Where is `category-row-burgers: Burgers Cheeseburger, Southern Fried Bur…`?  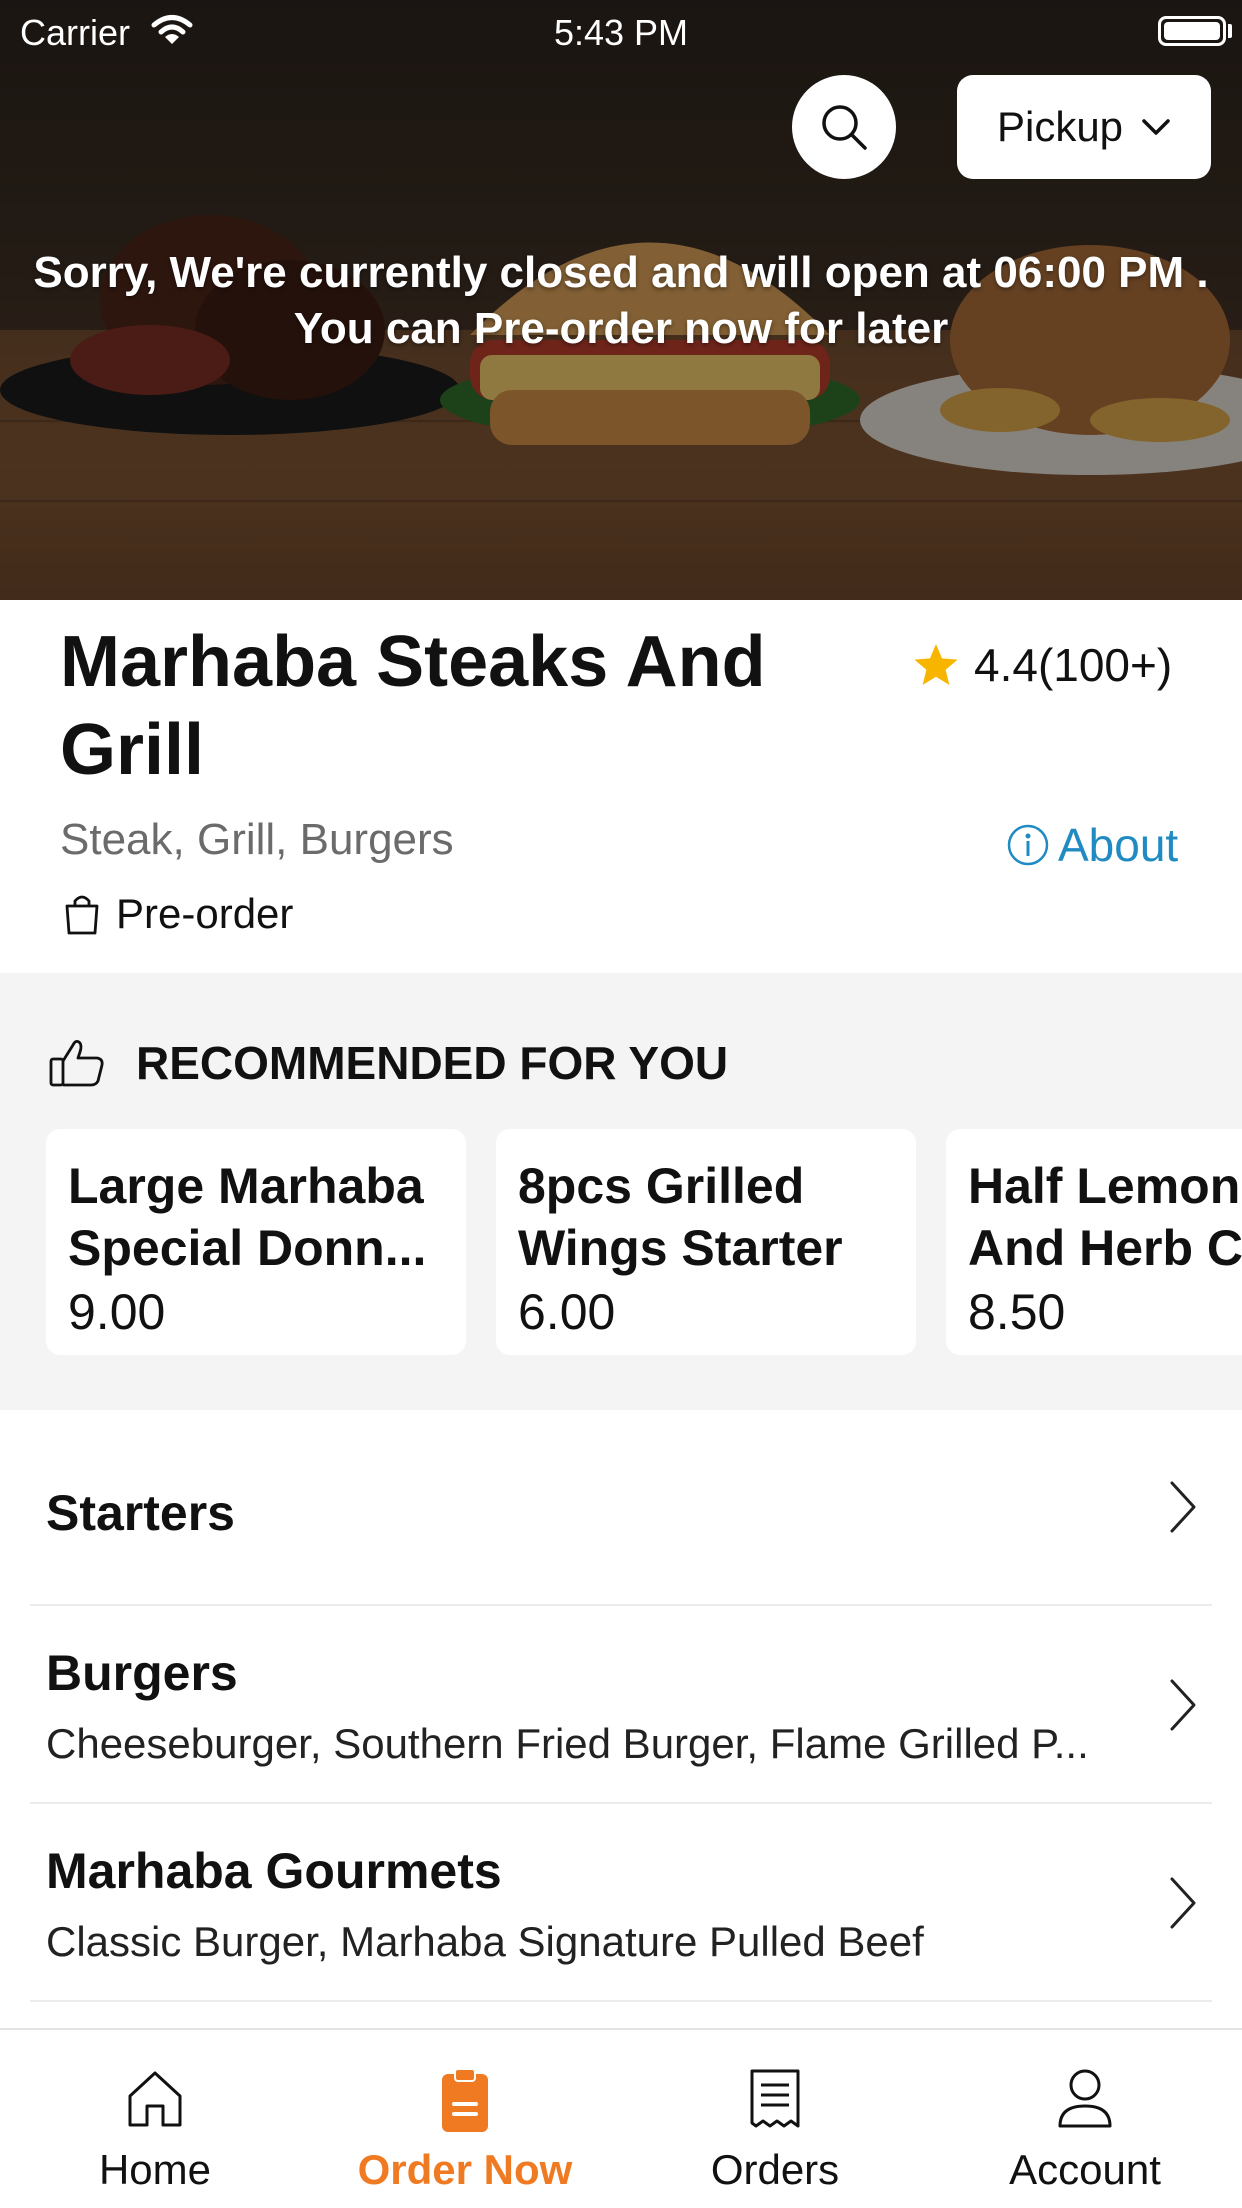
category-row-burgers: Burgers Cheeseburger, Southern Fried Bur… is located at coordinates (621, 1705).